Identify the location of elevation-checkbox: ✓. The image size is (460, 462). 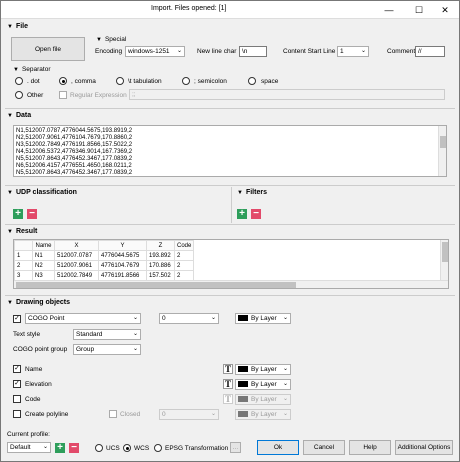
(17, 384).